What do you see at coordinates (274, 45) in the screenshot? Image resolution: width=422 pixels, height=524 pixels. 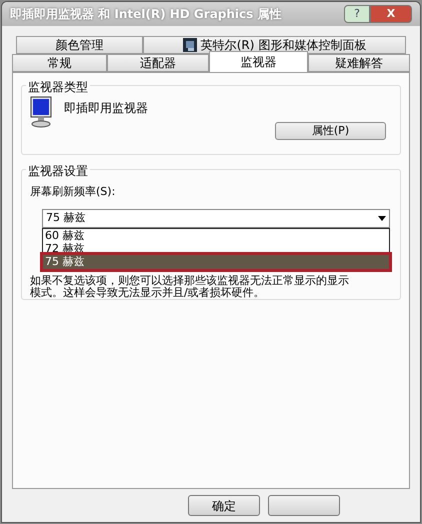 I see `tab: 英特尔(R) 图形和媒体控制面板` at bounding box center [274, 45].